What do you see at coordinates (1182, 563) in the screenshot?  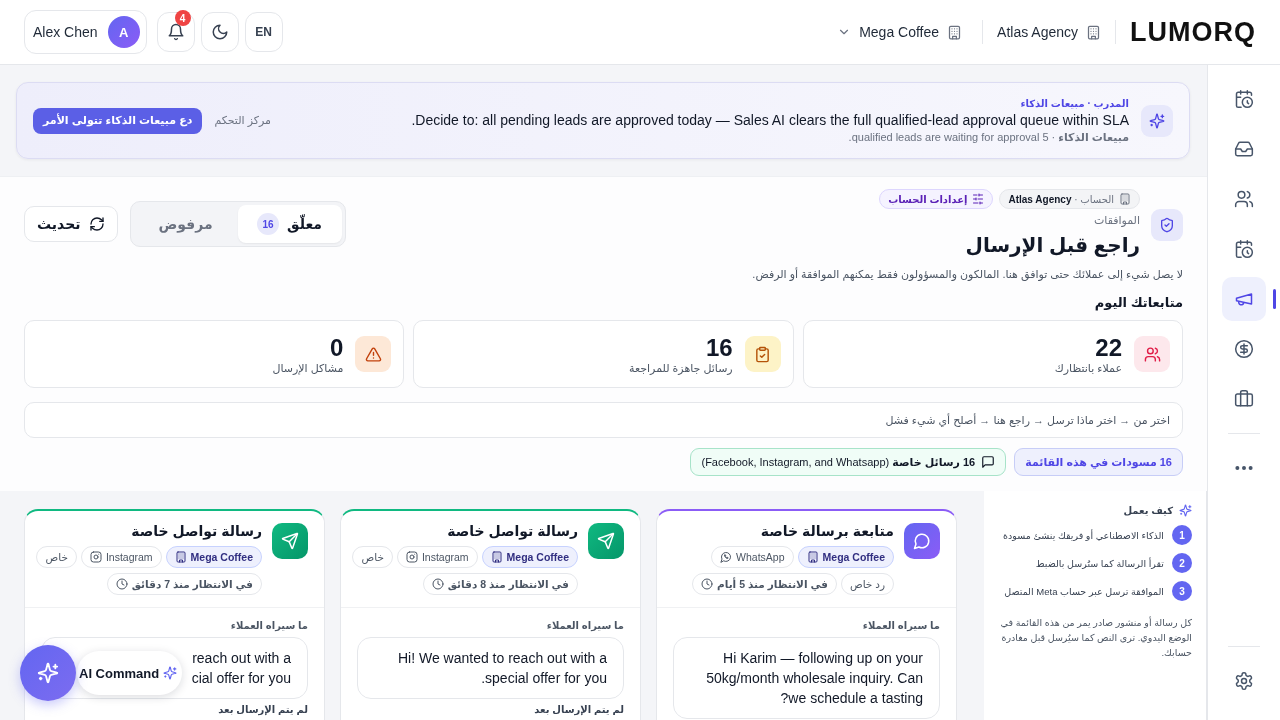 I see `step-number: 2` at bounding box center [1182, 563].